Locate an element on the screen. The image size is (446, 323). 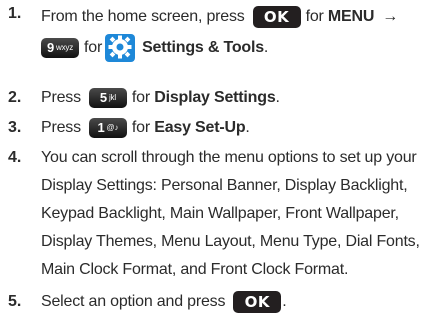
key-9-icon: 9 wxyz is located at coordinates (60, 48).